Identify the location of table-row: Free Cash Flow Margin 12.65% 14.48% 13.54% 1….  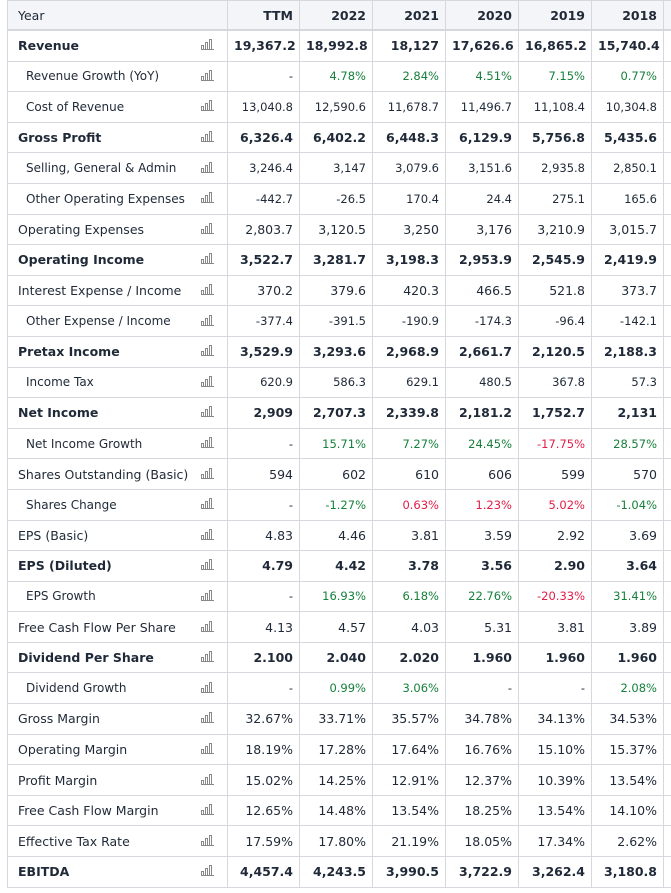
(339, 810).